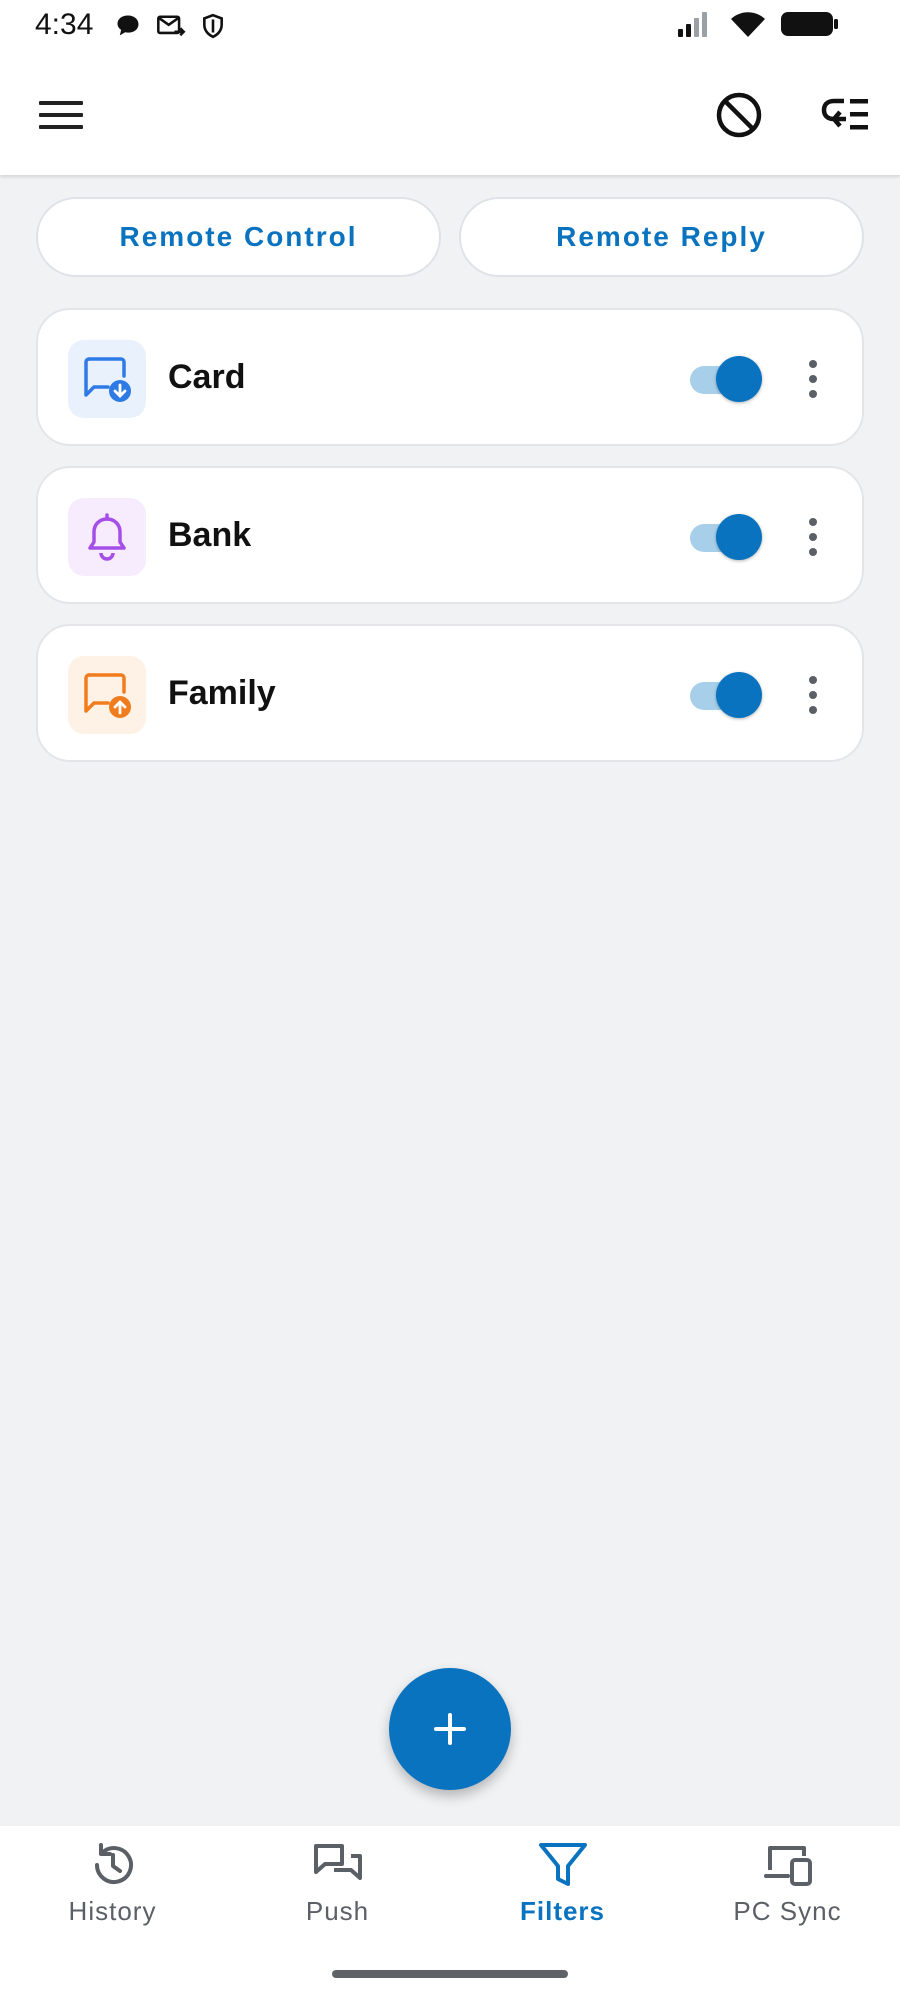 The image size is (900, 2000). I want to click on filter-name: Family, so click(222, 693).